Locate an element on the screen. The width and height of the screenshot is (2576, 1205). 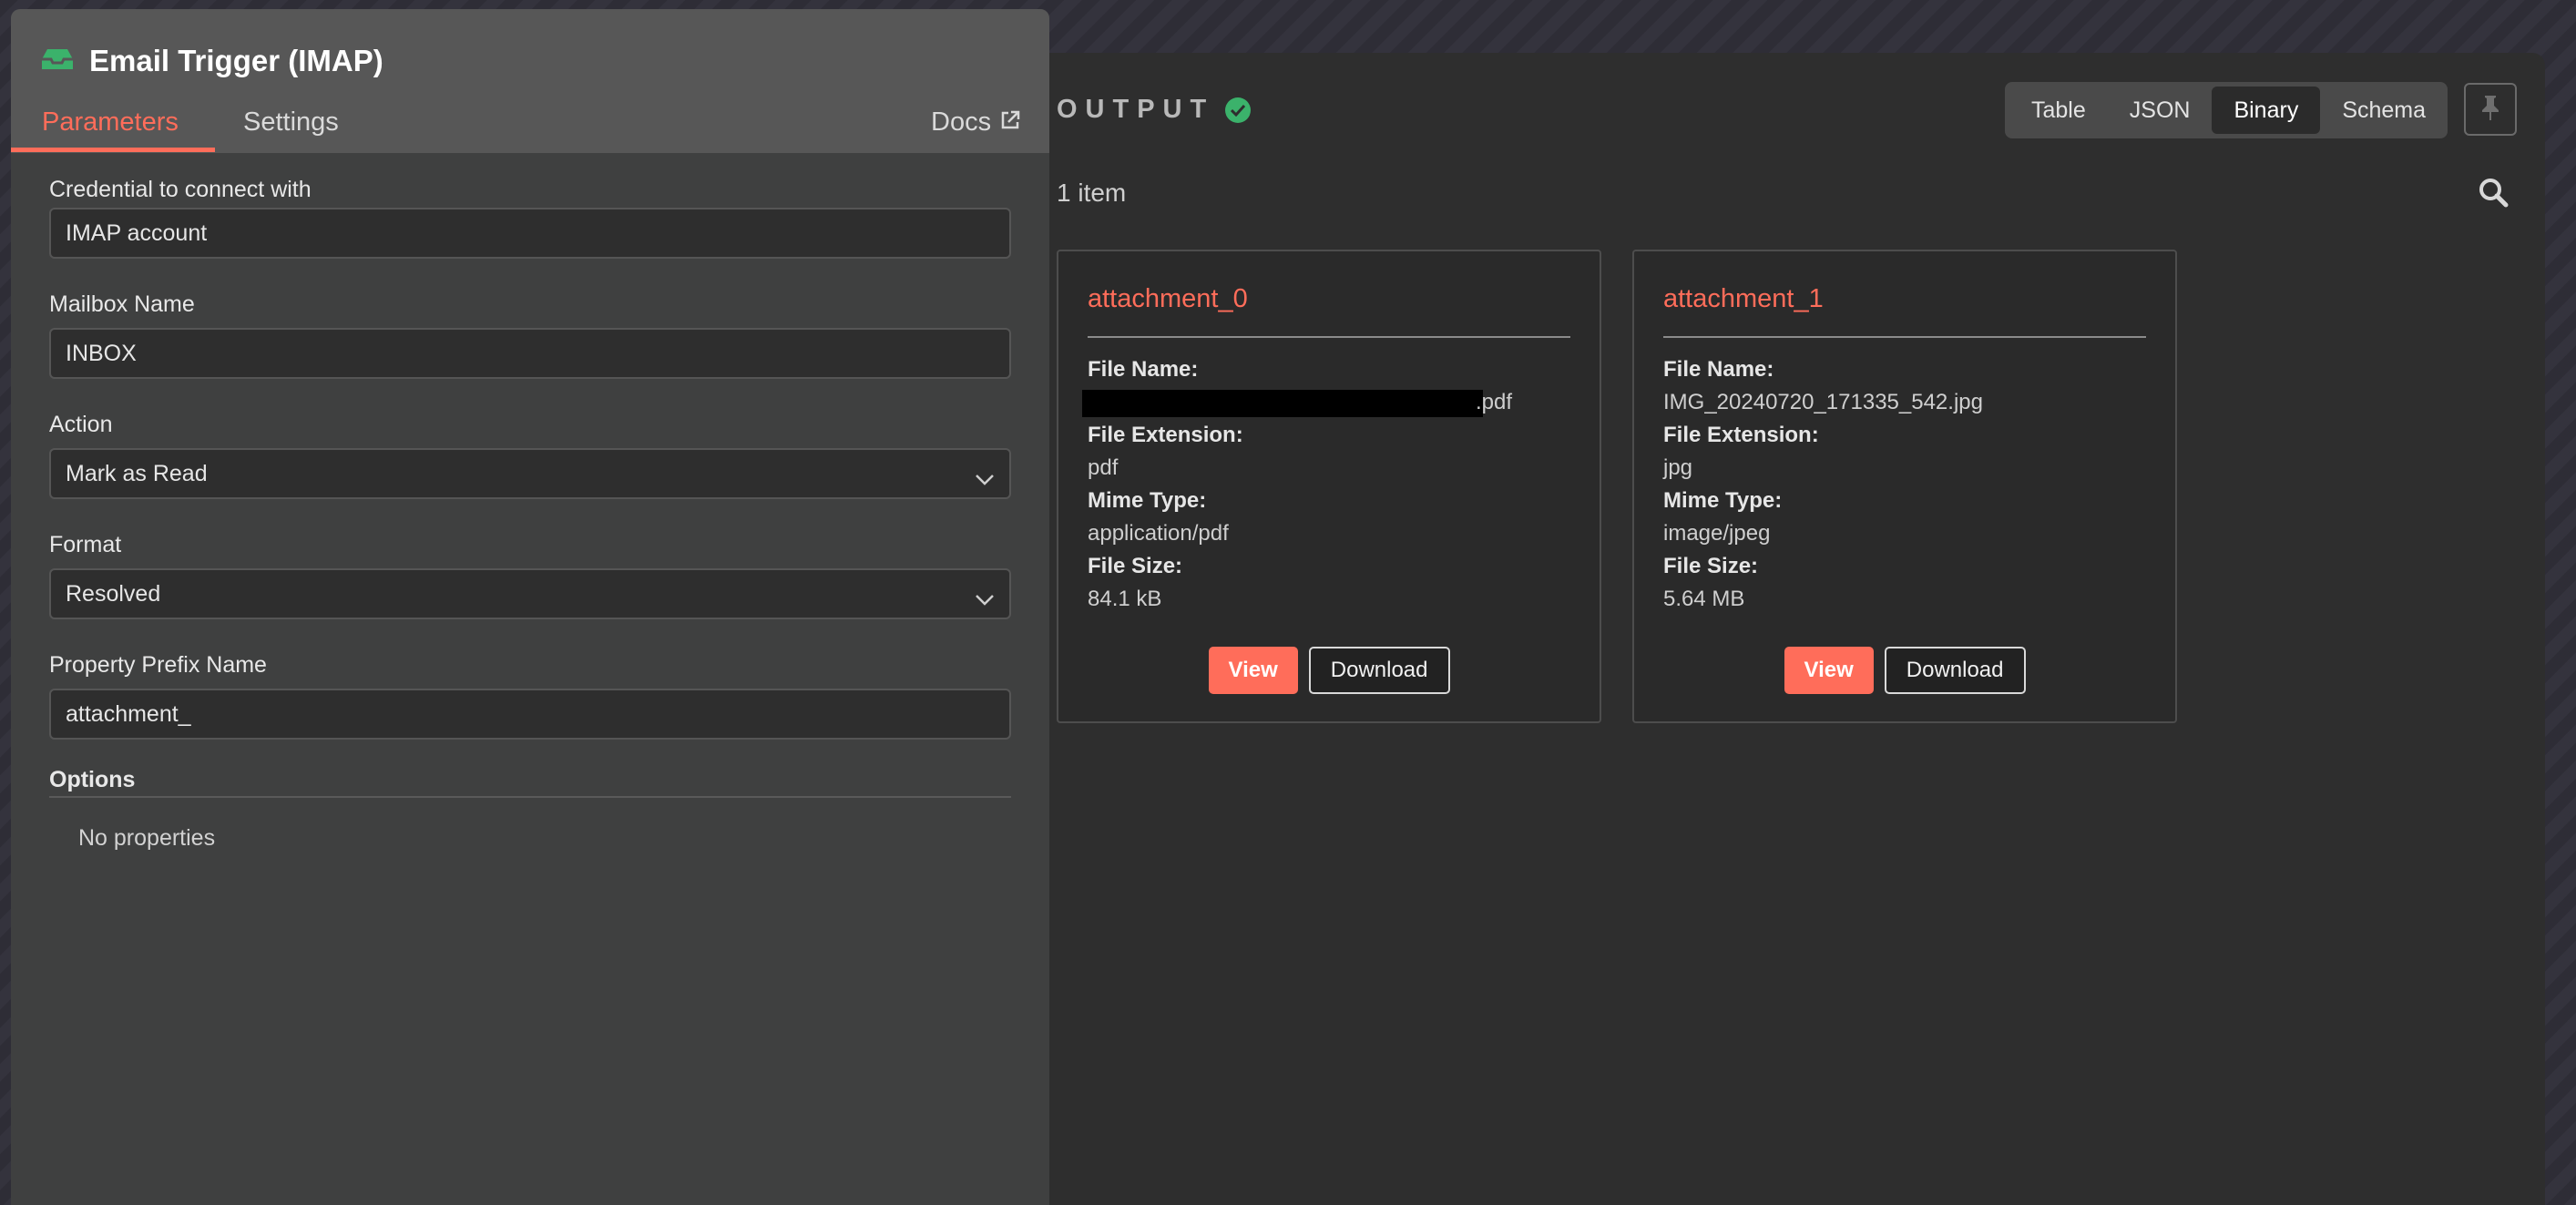
property-prefix-input: attachment_ is located at coordinates (530, 715).